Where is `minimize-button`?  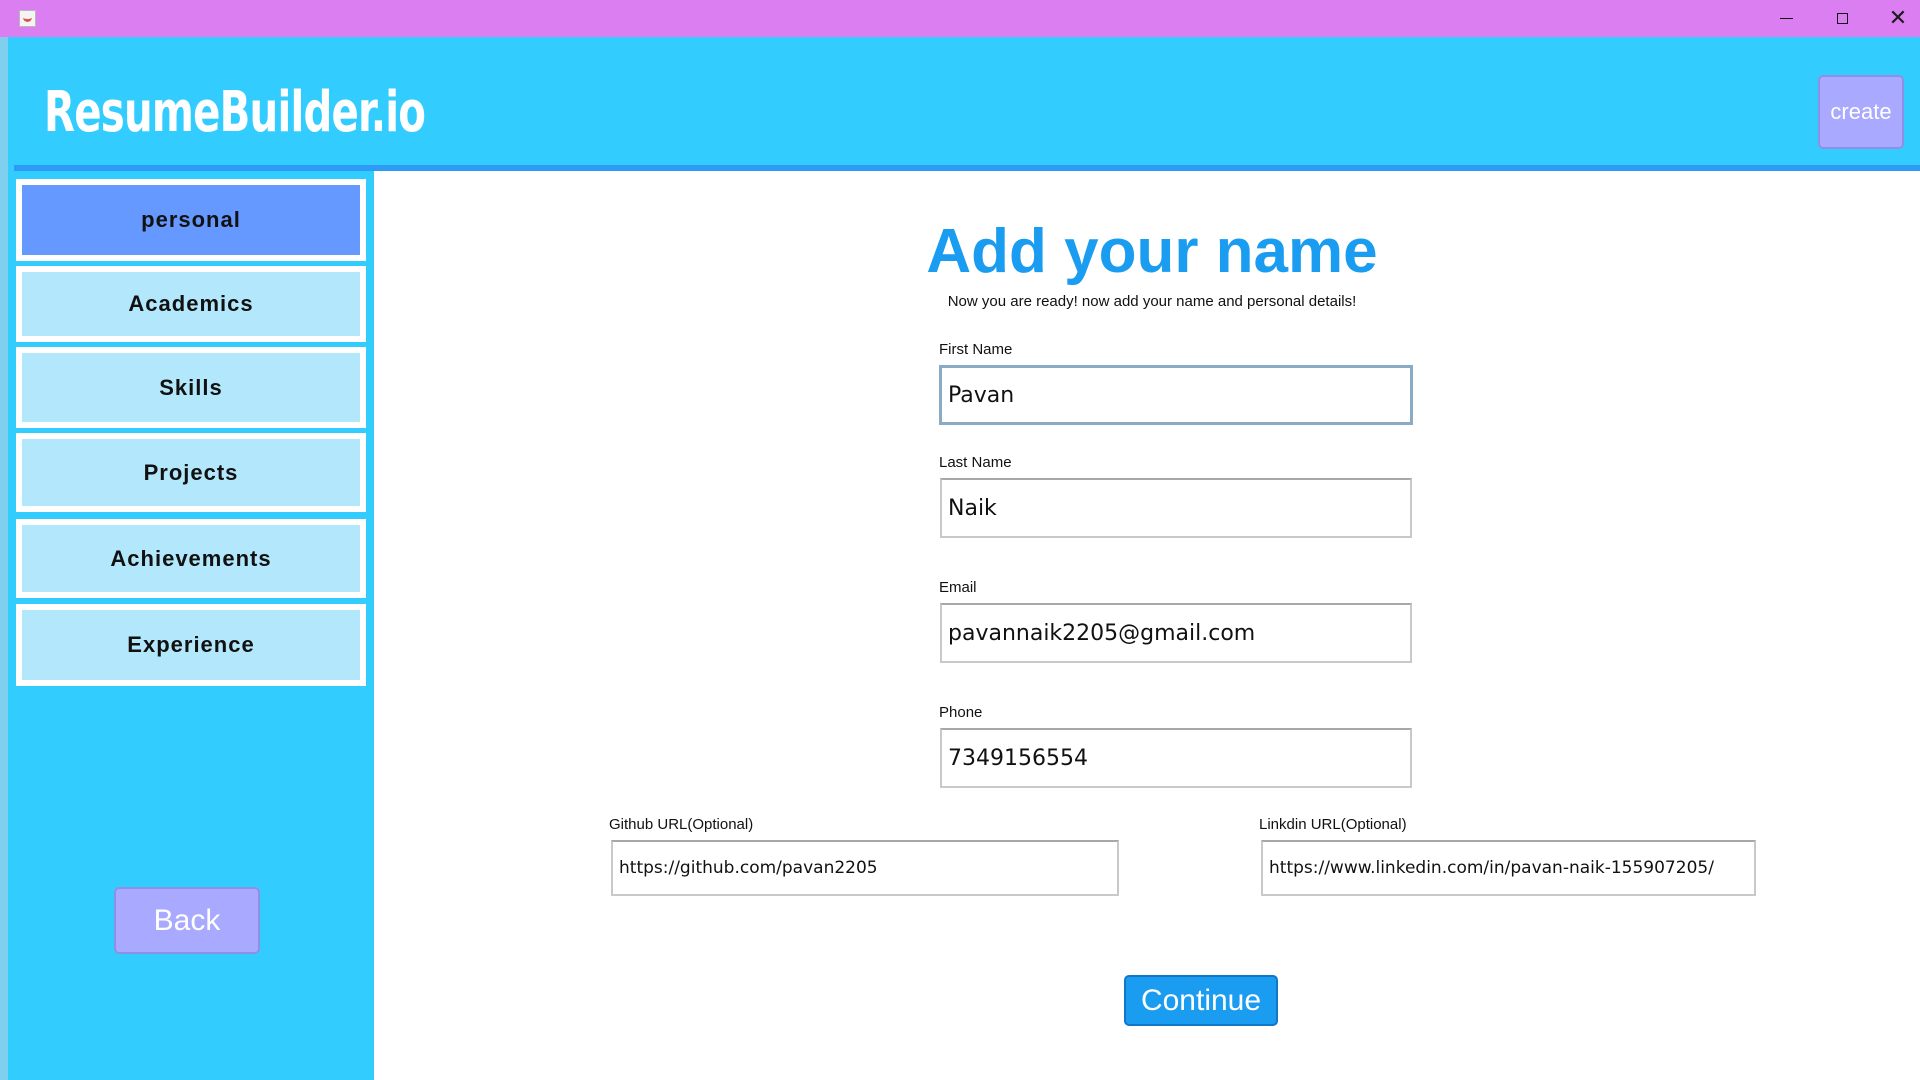 minimize-button is located at coordinates (1786, 18).